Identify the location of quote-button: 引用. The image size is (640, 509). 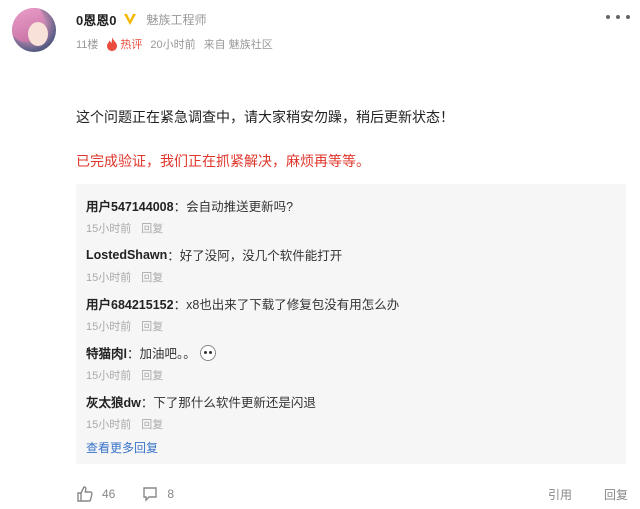
(560, 494).